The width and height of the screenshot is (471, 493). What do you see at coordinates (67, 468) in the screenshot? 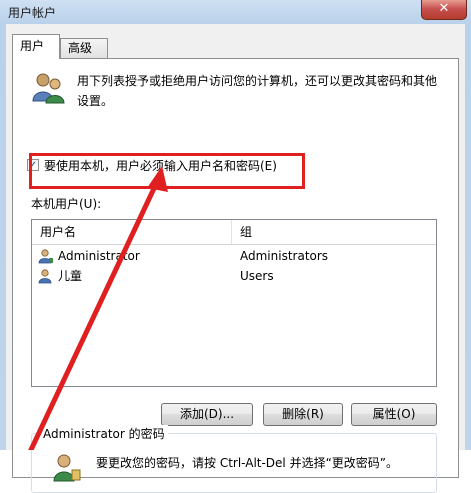
I see `key-user-icon` at bounding box center [67, 468].